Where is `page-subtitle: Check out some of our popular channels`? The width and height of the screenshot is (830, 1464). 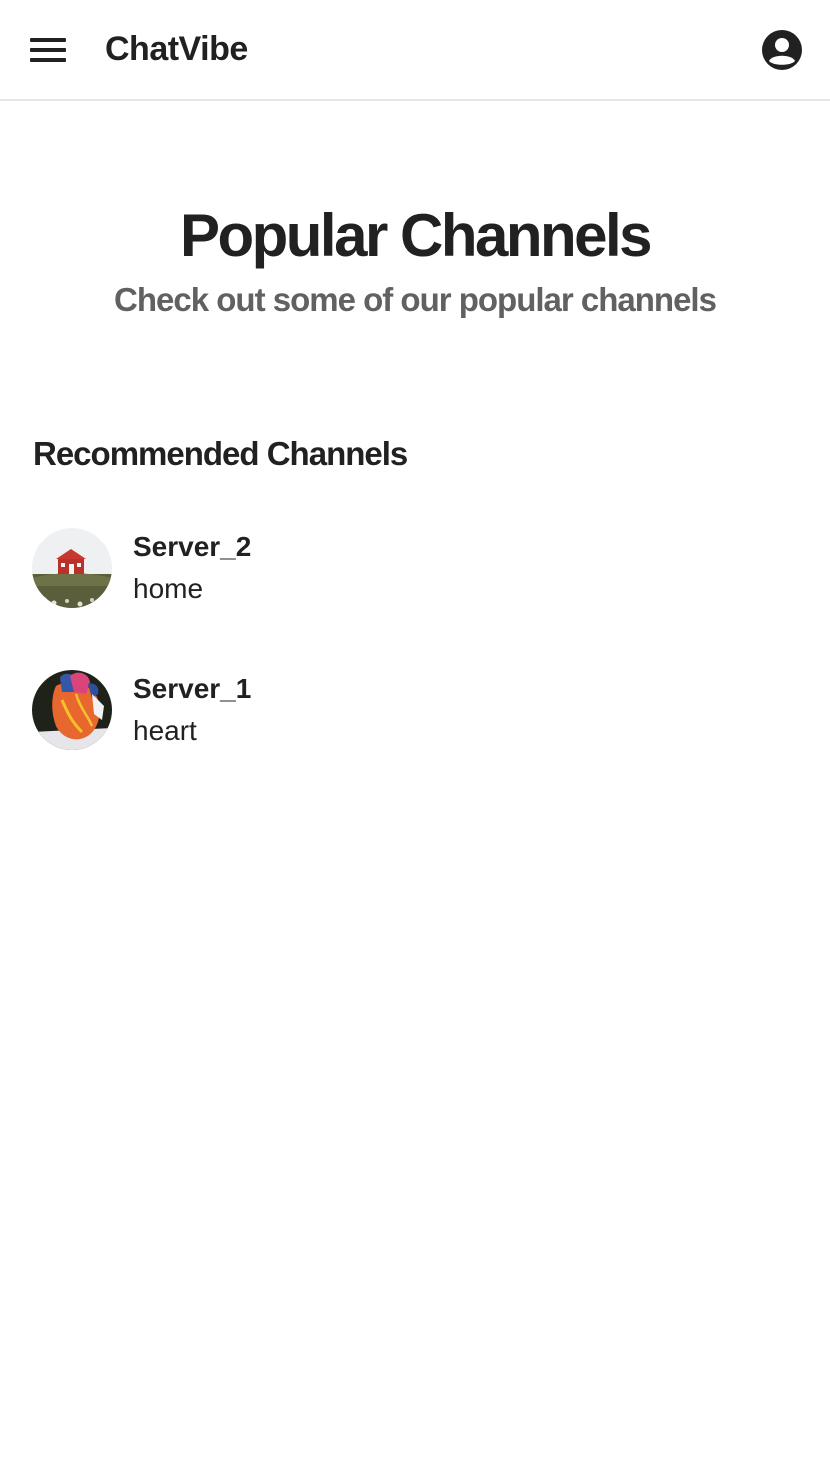
page-subtitle: Check out some of our popular channels is located at coordinates (415, 299).